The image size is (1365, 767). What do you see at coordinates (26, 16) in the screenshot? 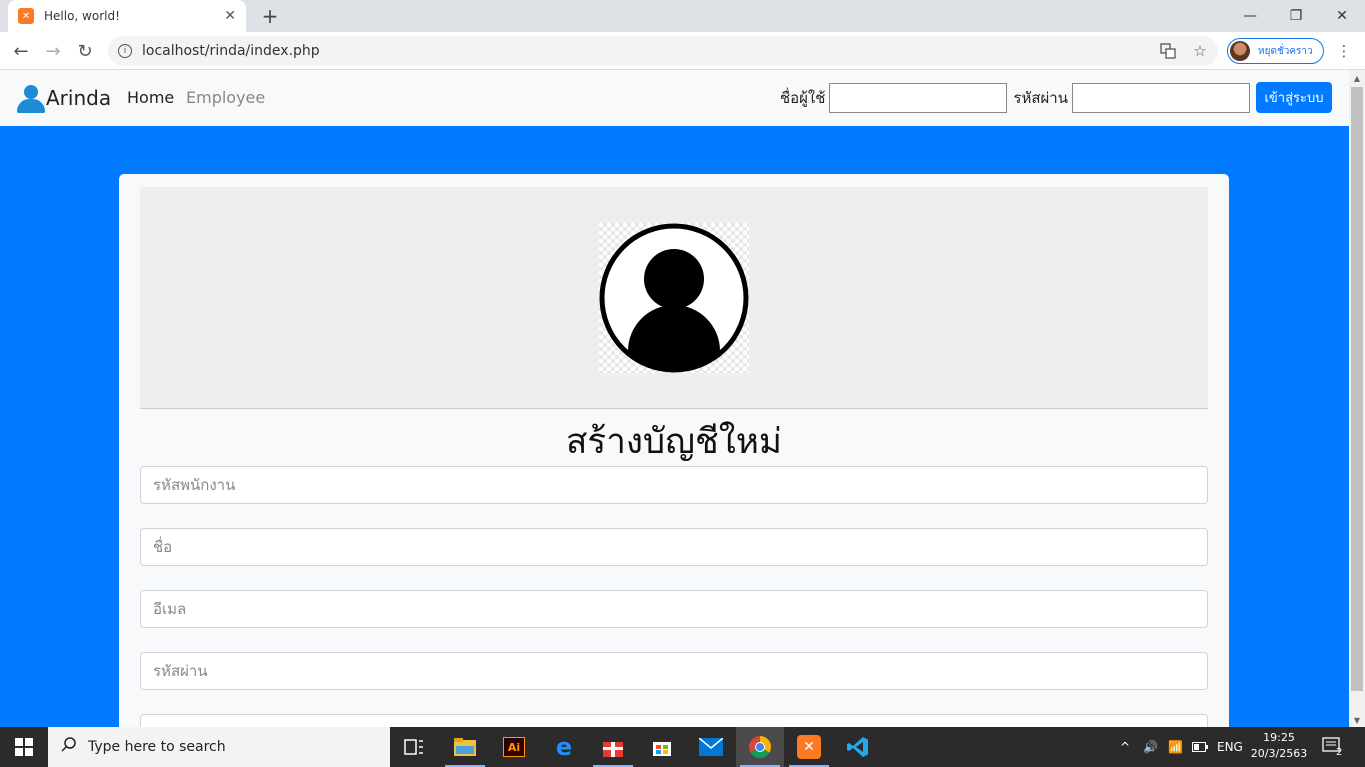
I see `xampp-favicon-icon: ✕` at bounding box center [26, 16].